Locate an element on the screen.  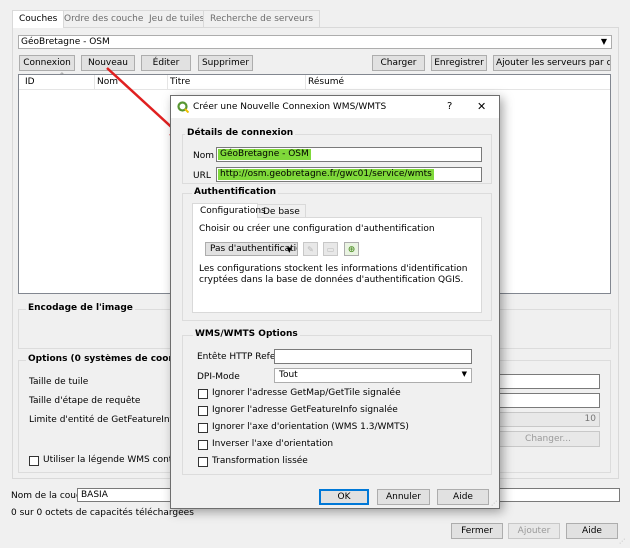
remove-auth-config-button: ▭ is located at coordinates (330, 249).